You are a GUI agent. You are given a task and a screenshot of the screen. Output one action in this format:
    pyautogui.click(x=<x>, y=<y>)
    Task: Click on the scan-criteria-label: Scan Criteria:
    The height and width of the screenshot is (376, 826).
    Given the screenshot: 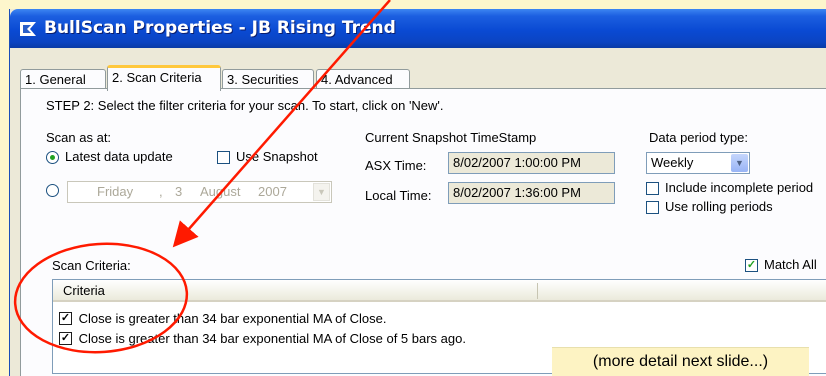 What is the action you would take?
    pyautogui.click(x=91, y=265)
    